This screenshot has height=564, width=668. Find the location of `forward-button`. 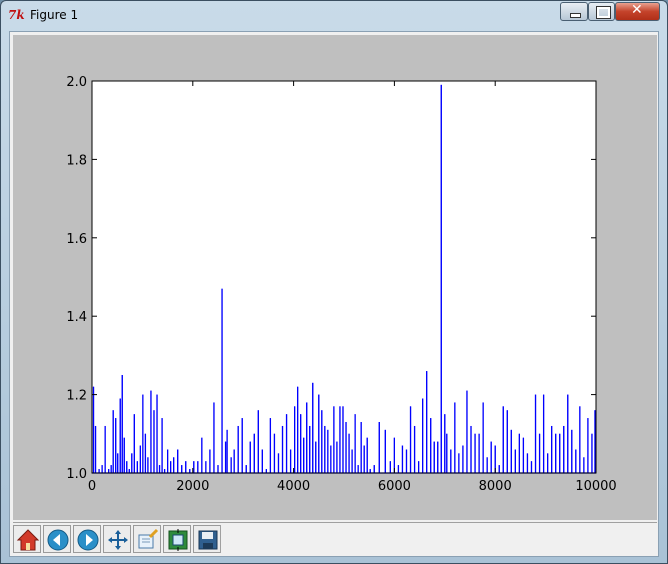

forward-button is located at coordinates (87, 539).